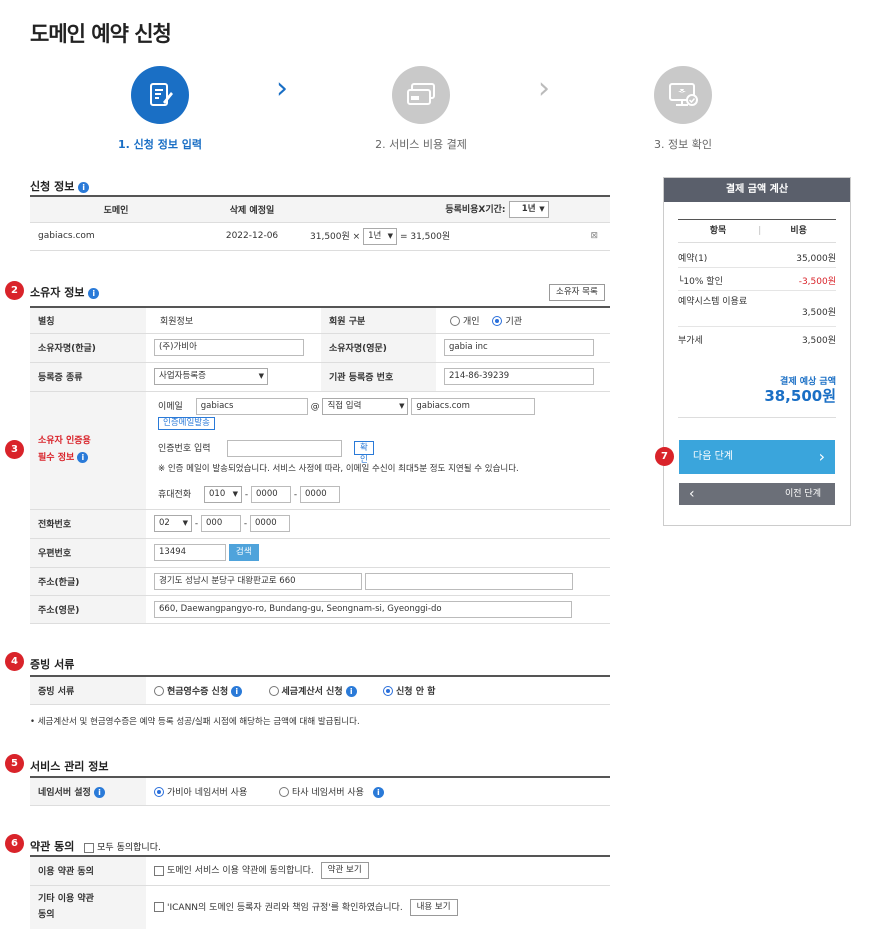  Describe the element at coordinates (519, 347) in the screenshot. I see `name-en-input: gabia inc` at that location.